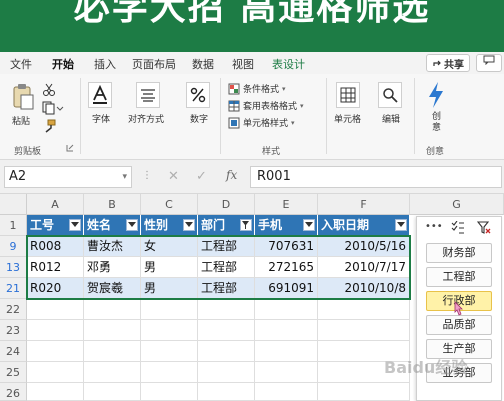 The height and width of the screenshot is (401, 504). I want to click on row-header: 24, so click(13, 351).